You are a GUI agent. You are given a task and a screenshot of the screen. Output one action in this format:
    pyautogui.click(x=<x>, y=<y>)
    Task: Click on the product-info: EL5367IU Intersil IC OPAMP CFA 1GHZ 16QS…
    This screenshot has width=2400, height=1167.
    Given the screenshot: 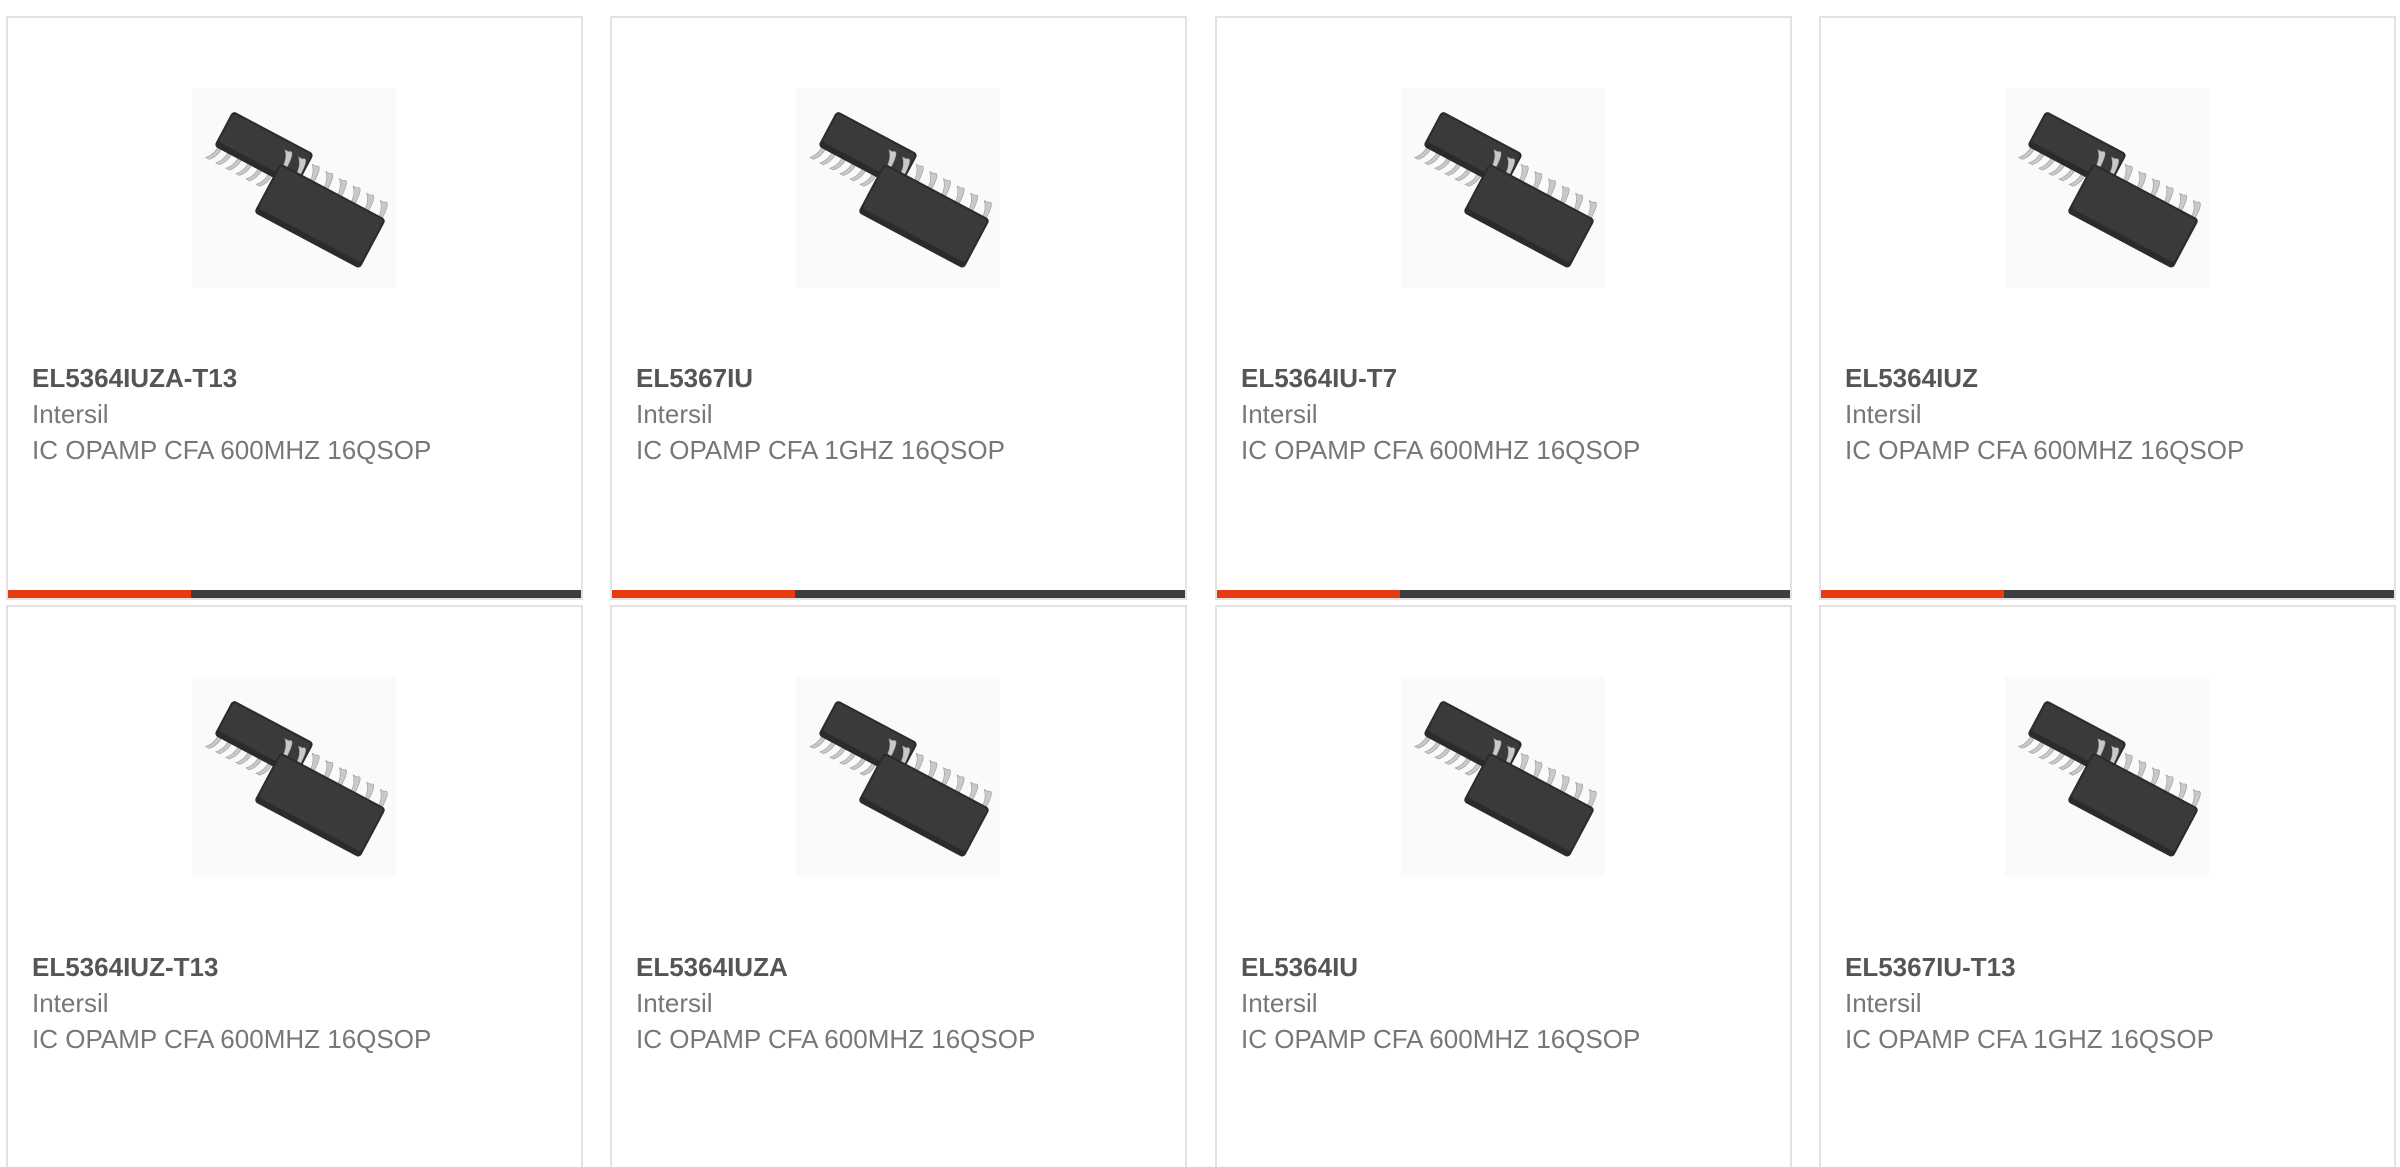 What is the action you would take?
    pyautogui.click(x=856, y=414)
    